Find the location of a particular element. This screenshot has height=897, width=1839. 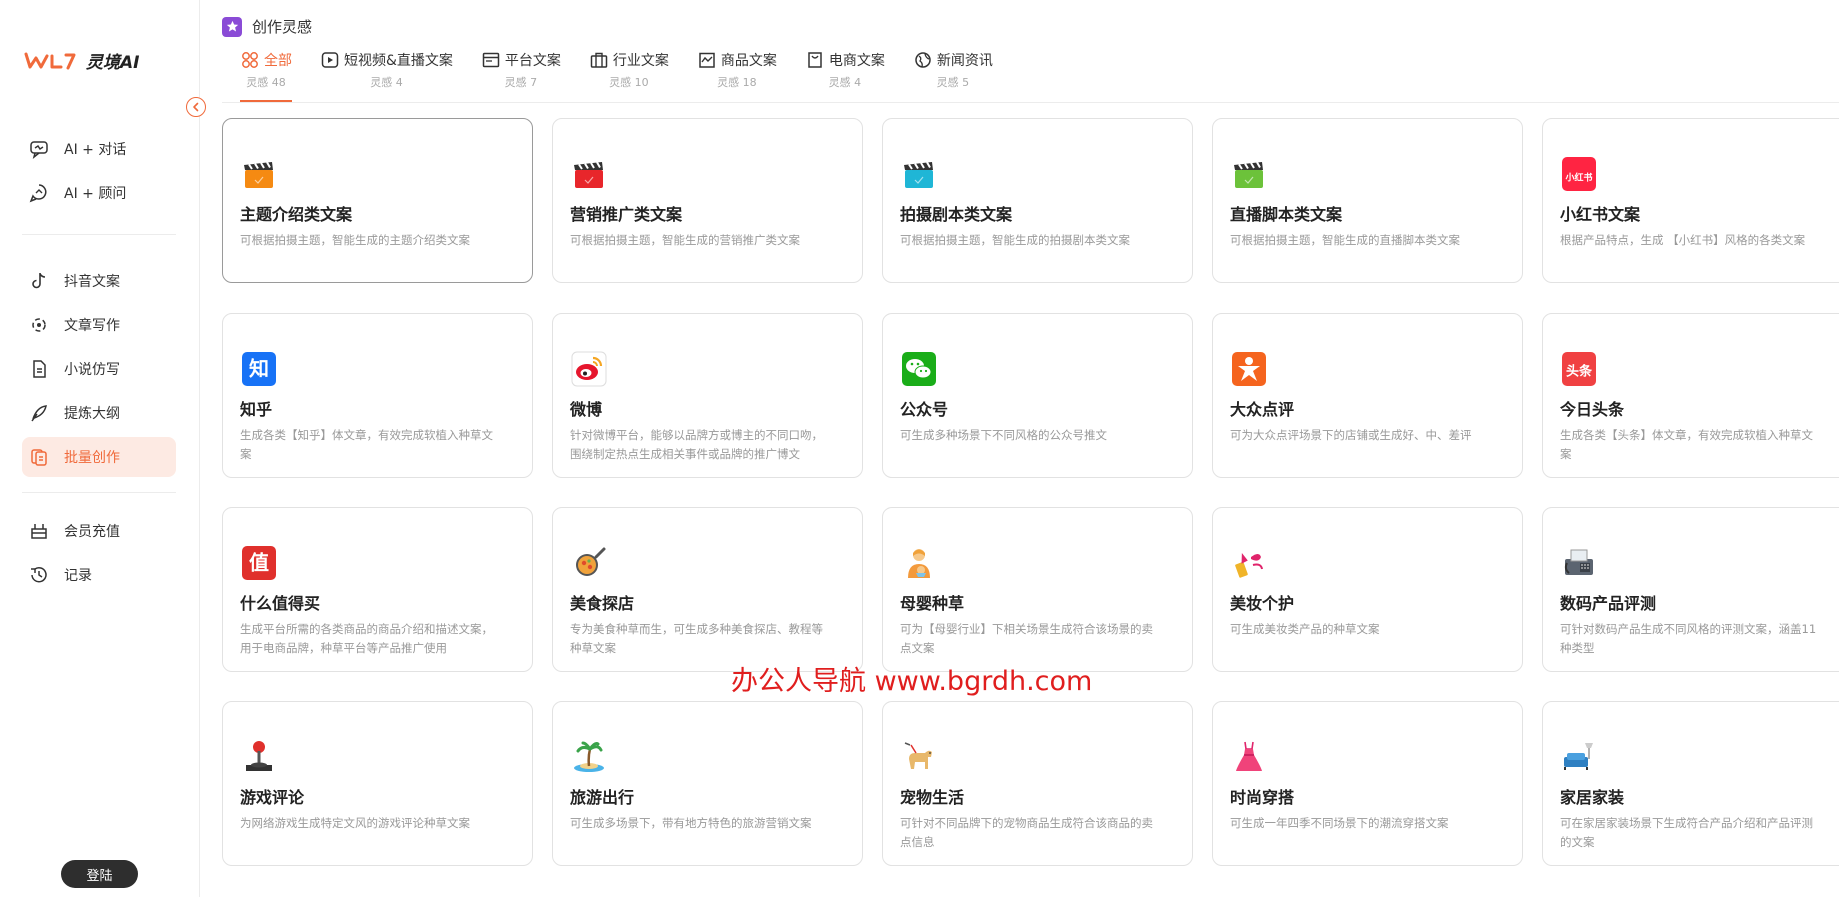

login-button: 登陆 is located at coordinates (99, 874).